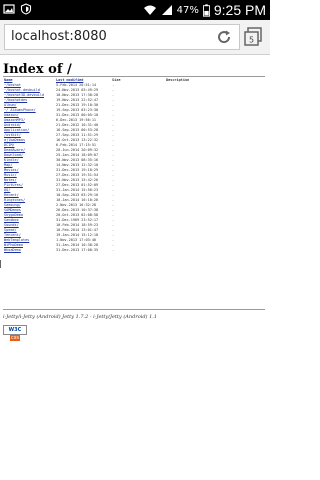  Describe the element at coordinates (12, 85) in the screenshot. I see `file-link: ~/boshot` at that location.